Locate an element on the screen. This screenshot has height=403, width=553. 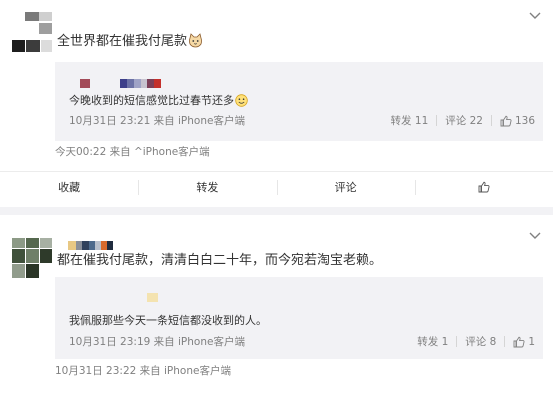
smile-face-icon is located at coordinates (241, 100).